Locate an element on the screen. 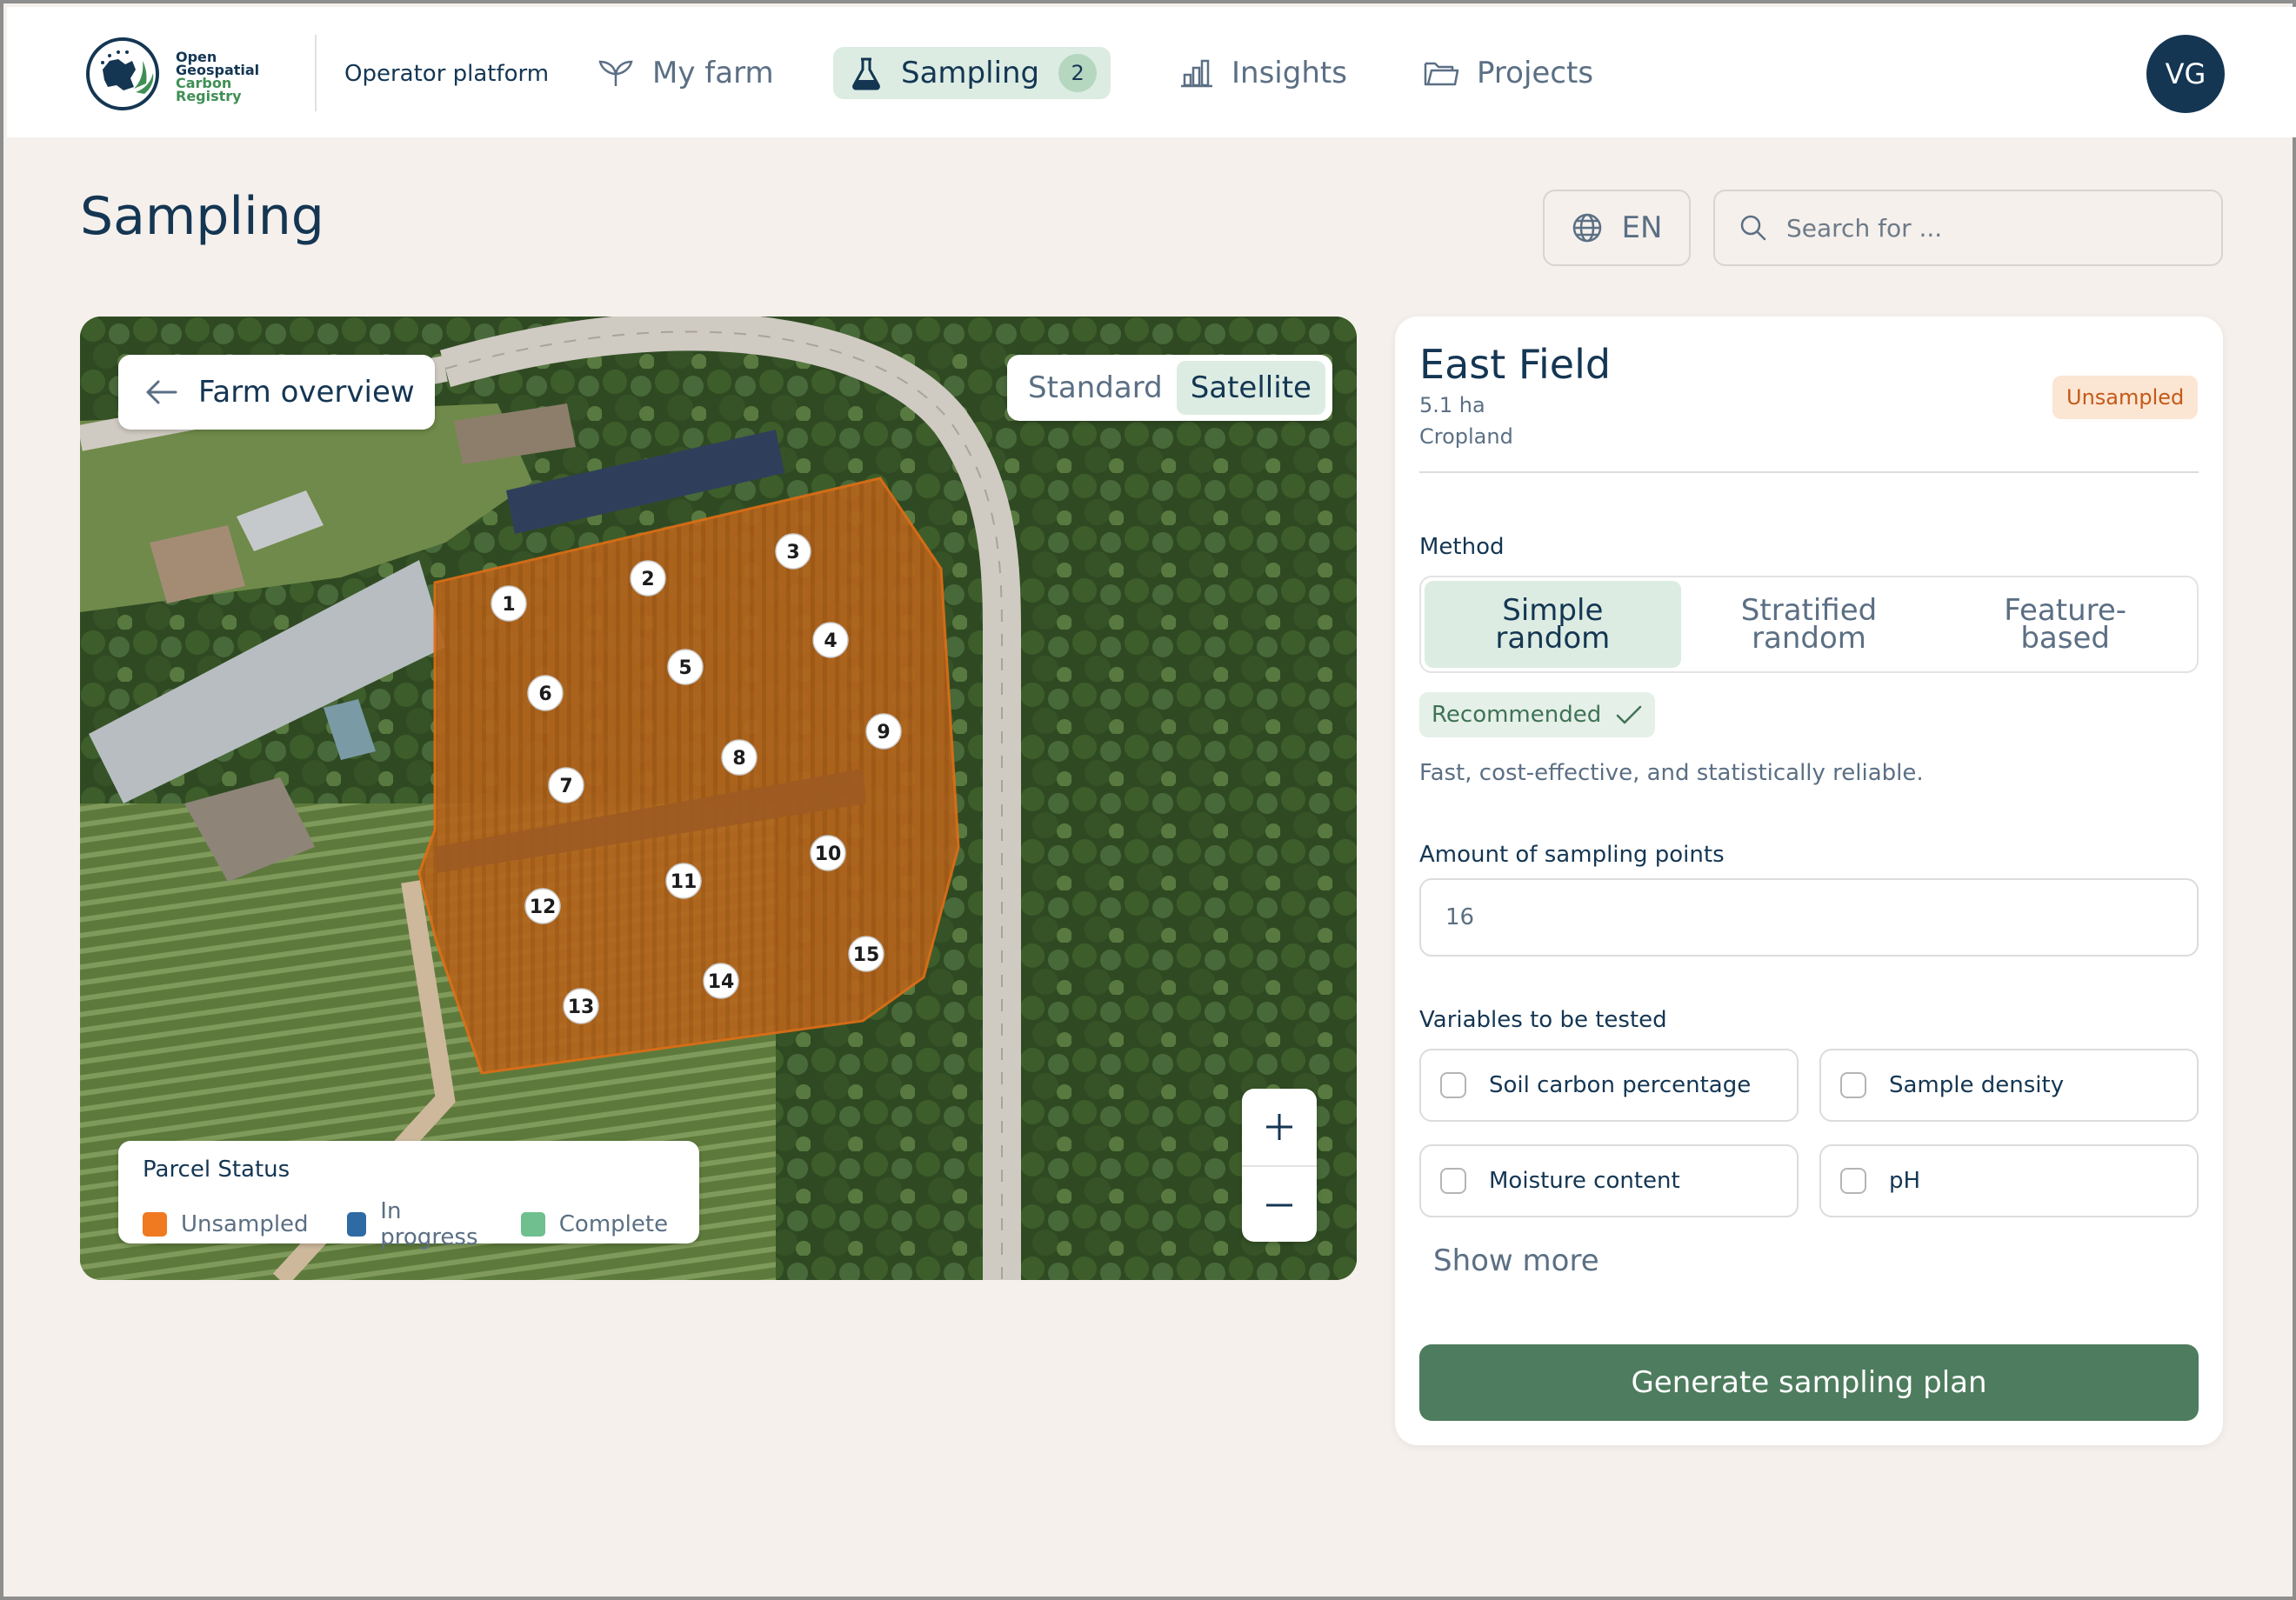  sample-density-checkbox is located at coordinates (1853, 1085).